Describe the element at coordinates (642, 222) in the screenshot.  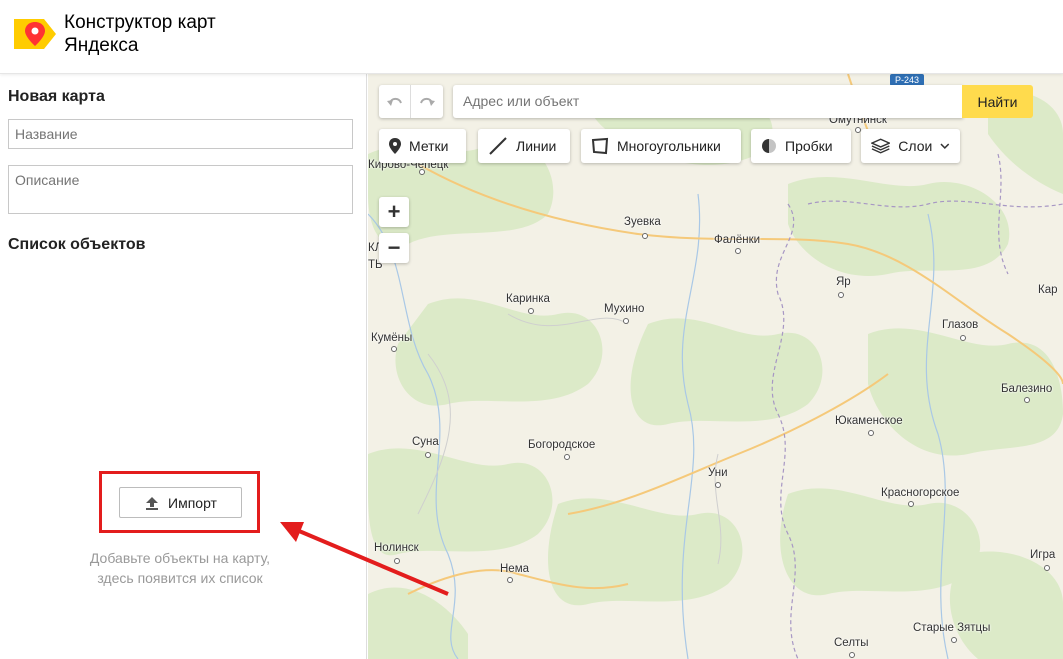
I see `city-label: Зуевка` at that location.